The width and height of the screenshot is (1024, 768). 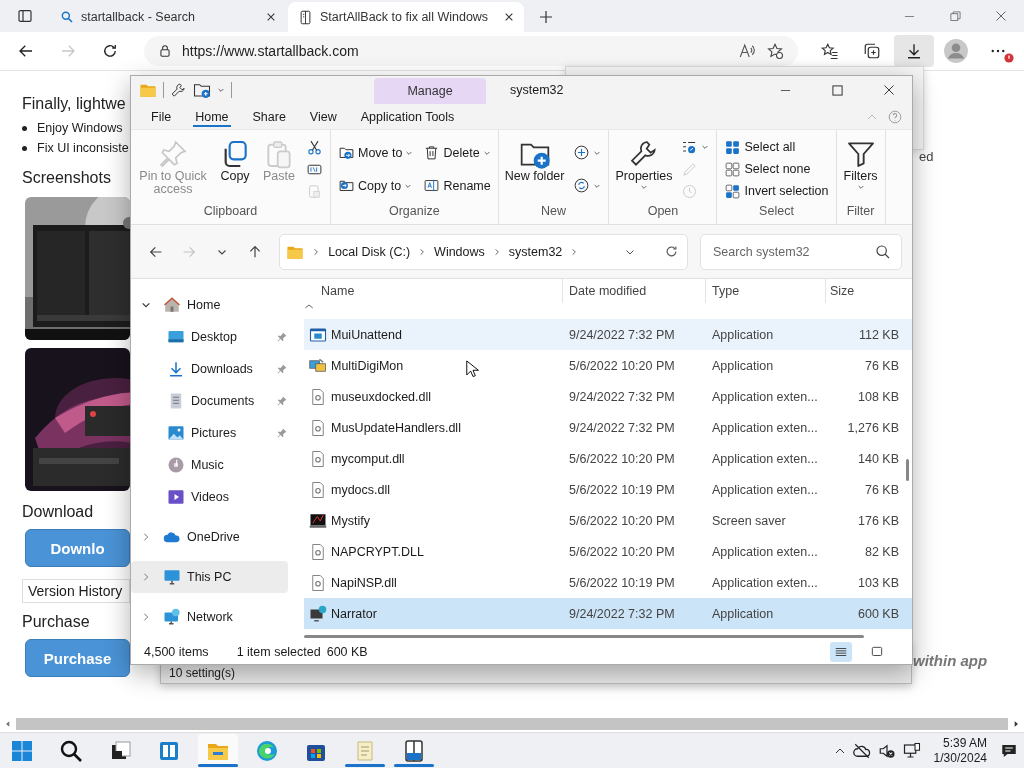 I want to click on file-row: NAPCRYPT.DLL 5/6/2022 10:20 PM Application exten... 82 KB, so click(x=608, y=551).